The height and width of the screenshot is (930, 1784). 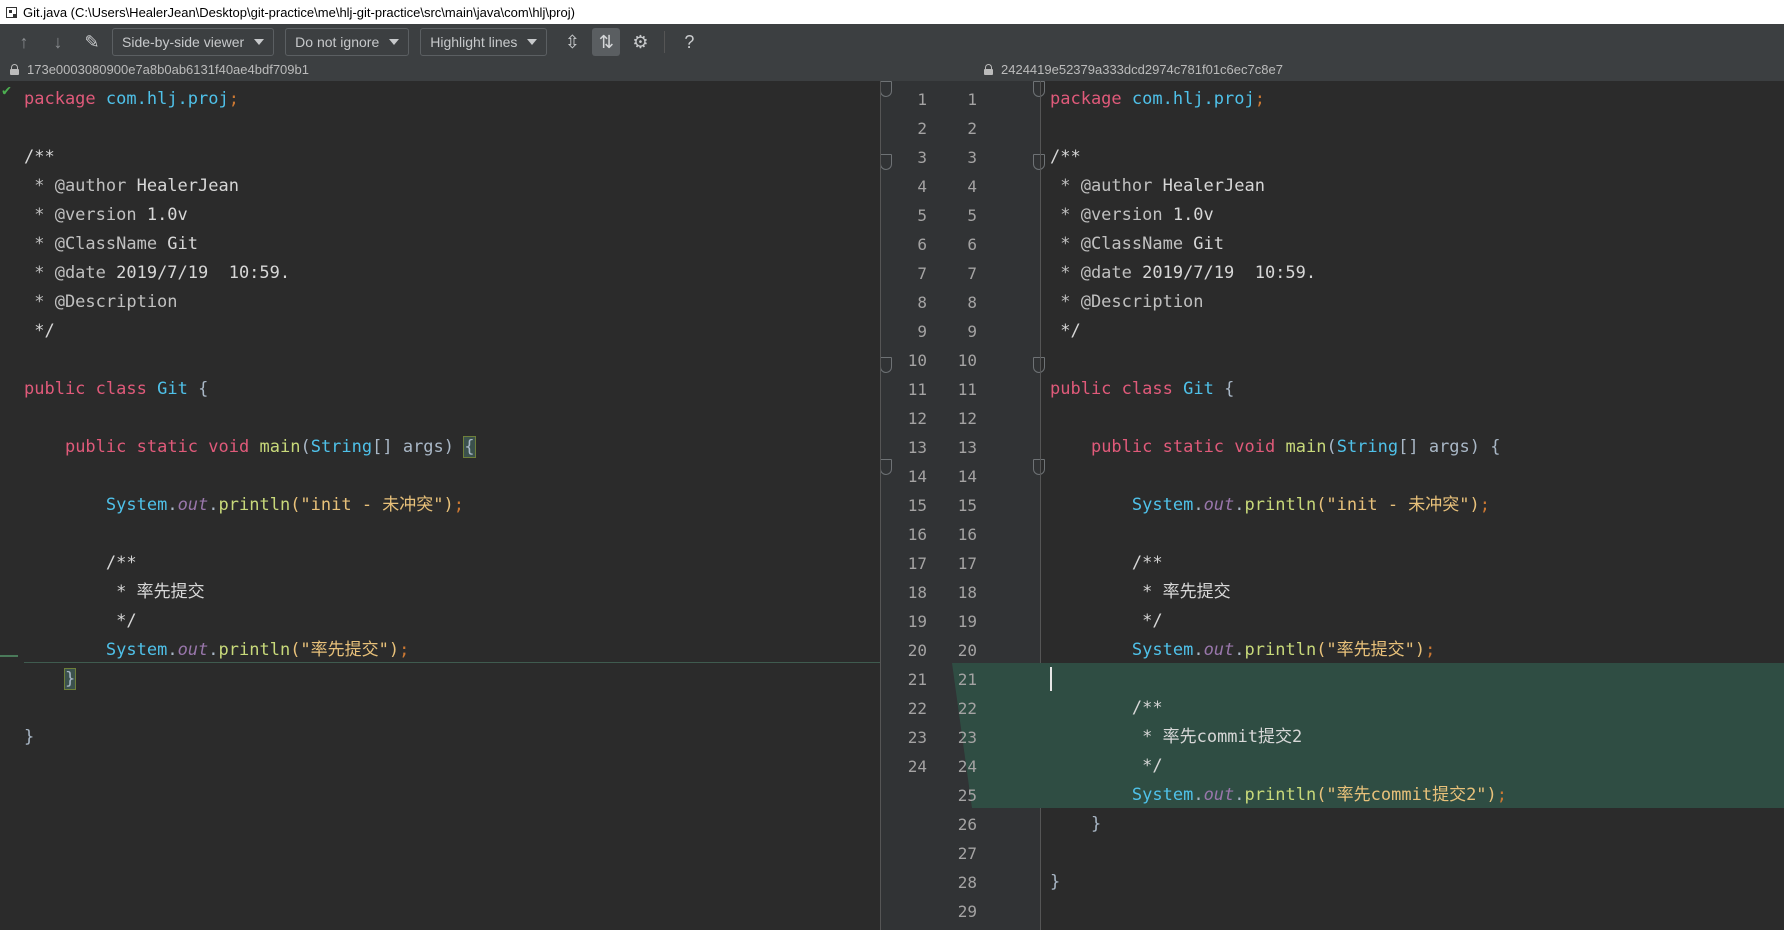 What do you see at coordinates (972, 99) in the screenshot?
I see `line-number: 1` at bounding box center [972, 99].